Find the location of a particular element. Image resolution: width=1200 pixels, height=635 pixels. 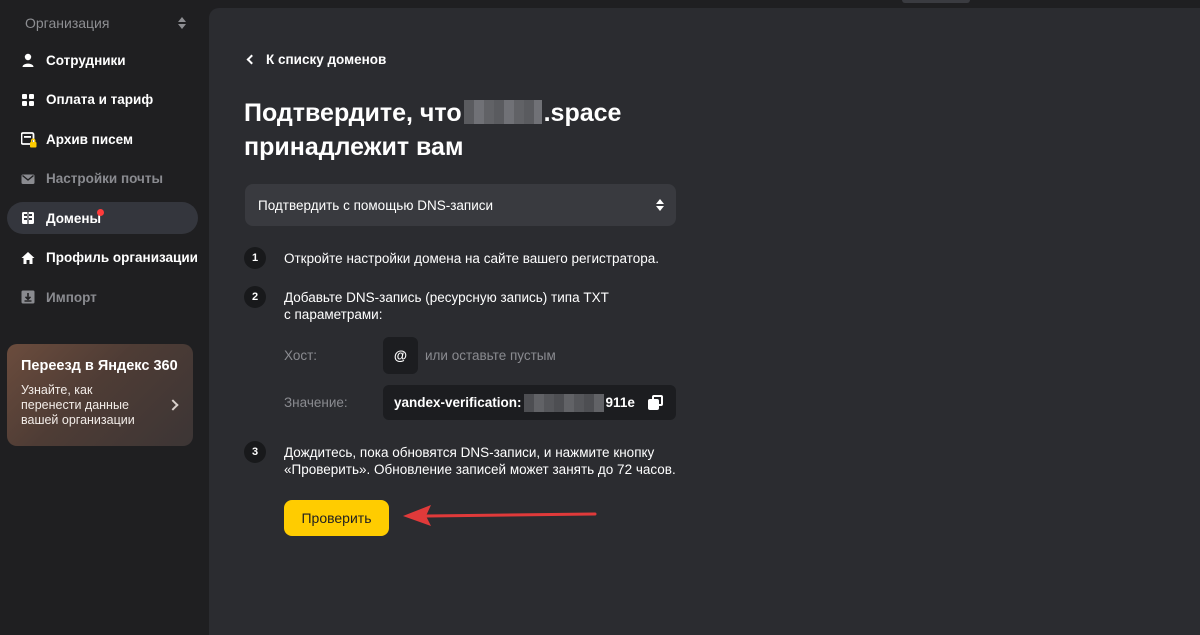

step-number: 1 is located at coordinates (255, 258).